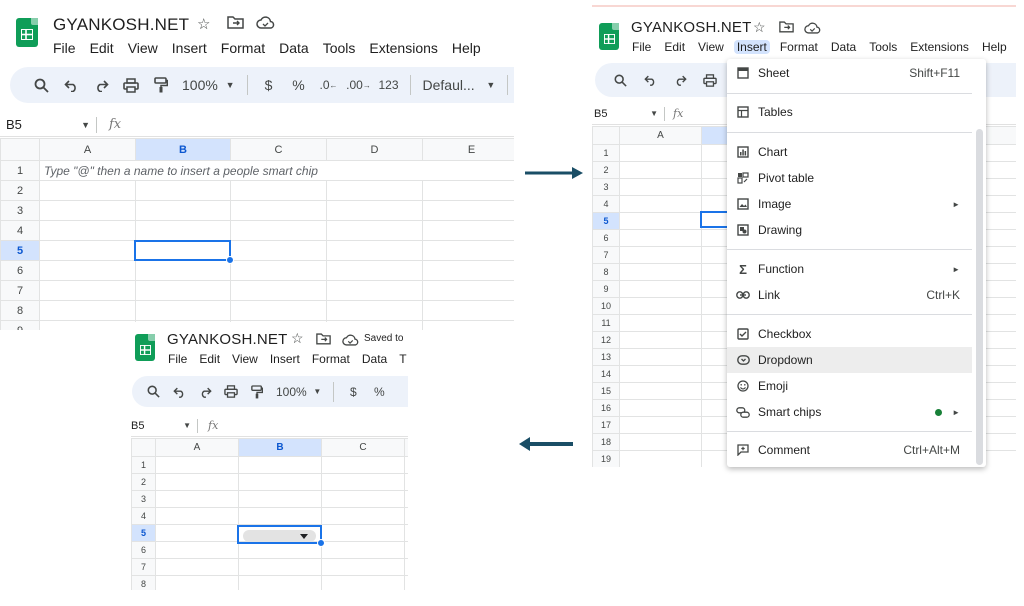  I want to click on insert-menu-comment: Comment Ctrl+Alt+M, so click(849, 450).